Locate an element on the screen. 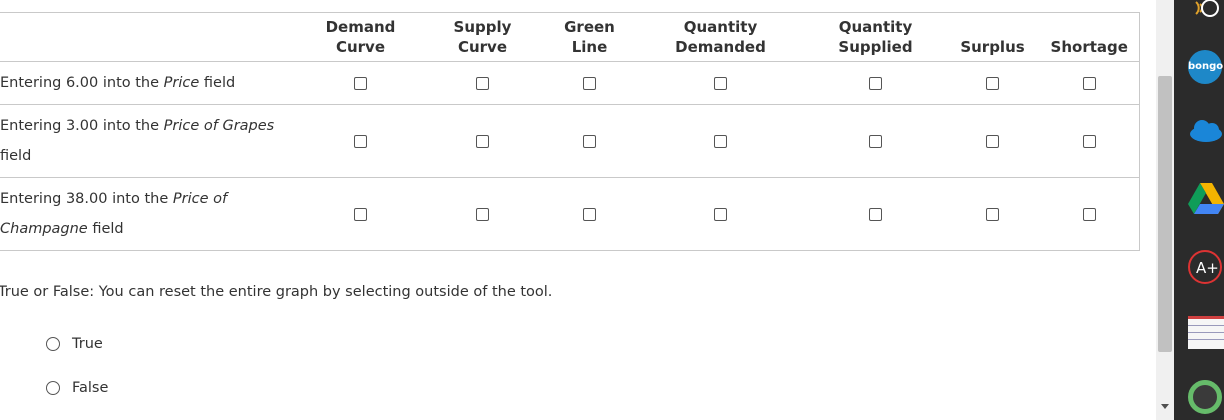 The image size is (1224, 420). onedrive-icon is located at coordinates (1206, 134).